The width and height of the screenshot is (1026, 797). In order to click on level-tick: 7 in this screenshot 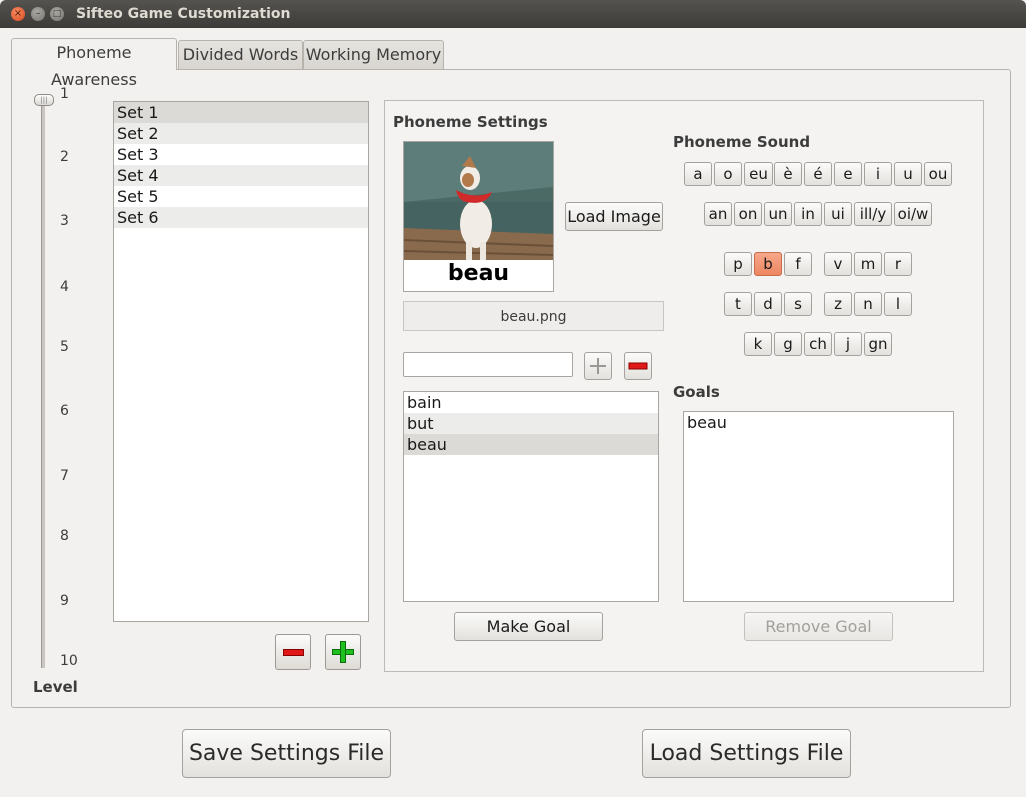, I will do `click(64, 476)`.